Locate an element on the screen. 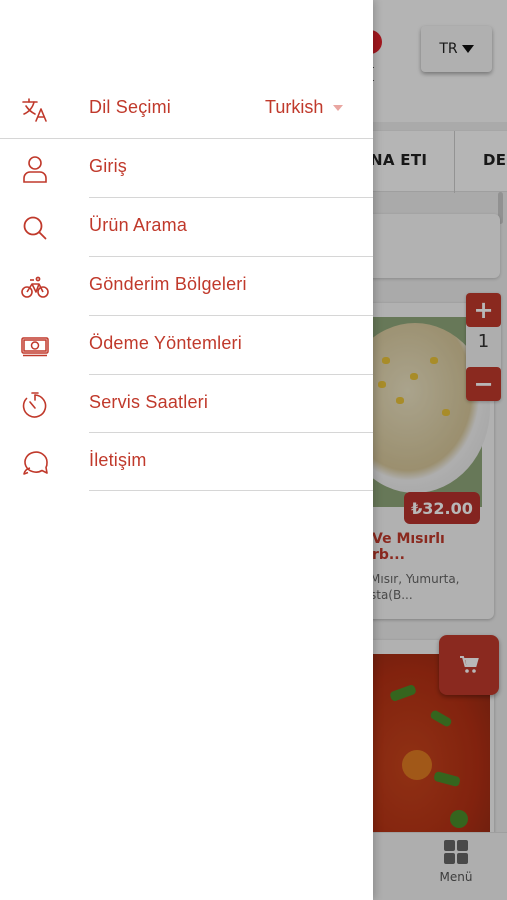 The width and height of the screenshot is (507, 900). user-icon is located at coordinates (35, 169).